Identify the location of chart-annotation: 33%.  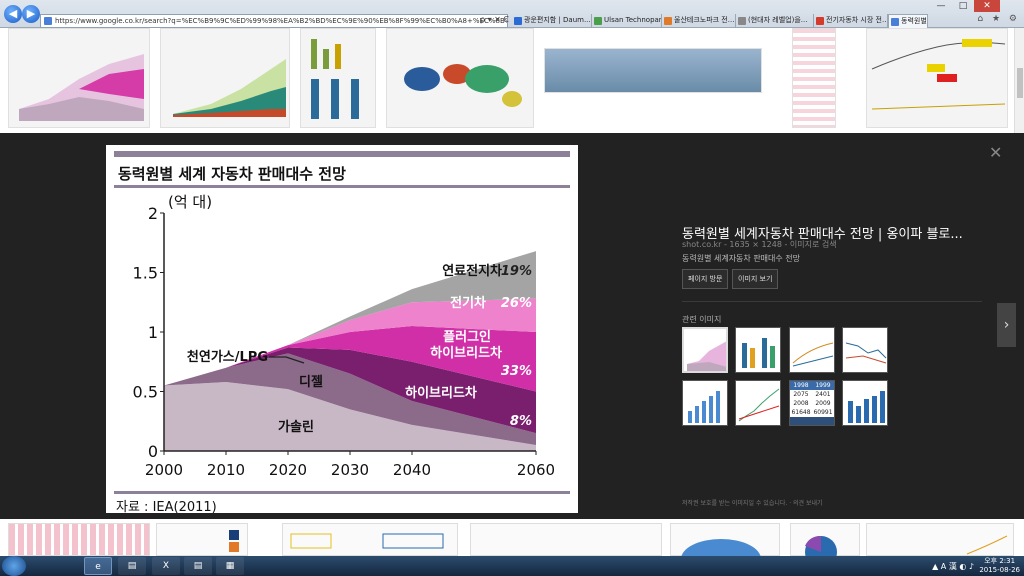
(516, 371).